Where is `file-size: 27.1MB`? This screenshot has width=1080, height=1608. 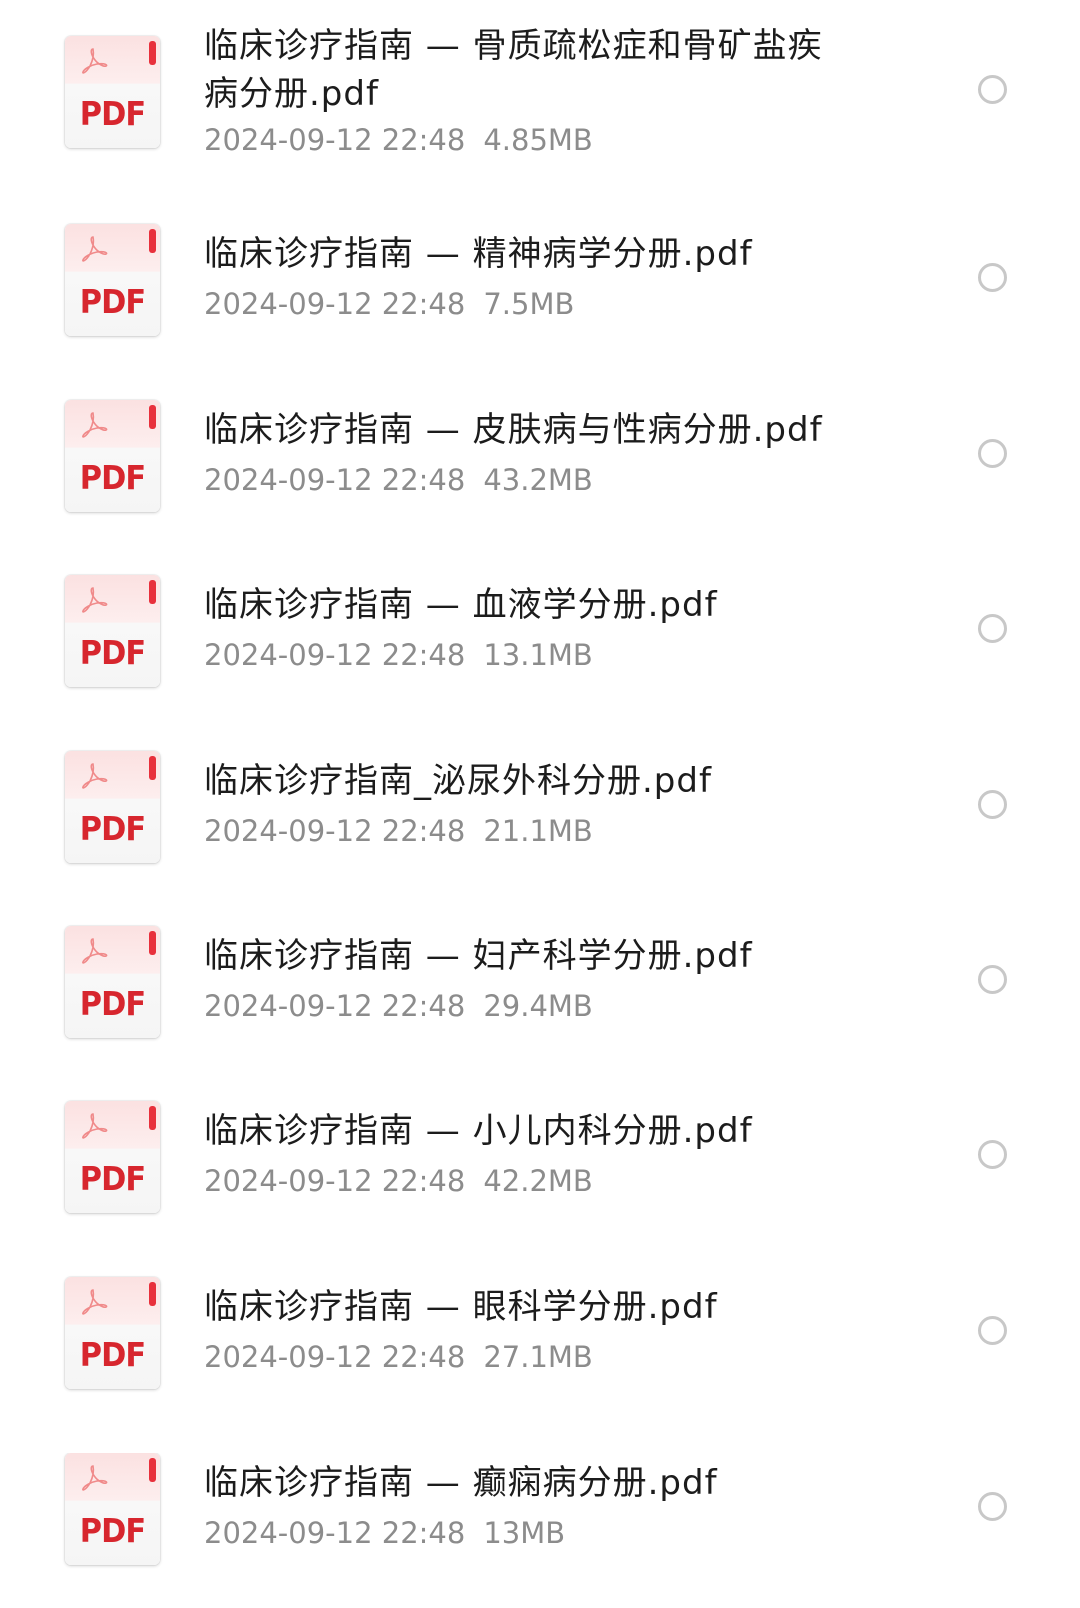
file-size: 27.1MB is located at coordinates (538, 1357).